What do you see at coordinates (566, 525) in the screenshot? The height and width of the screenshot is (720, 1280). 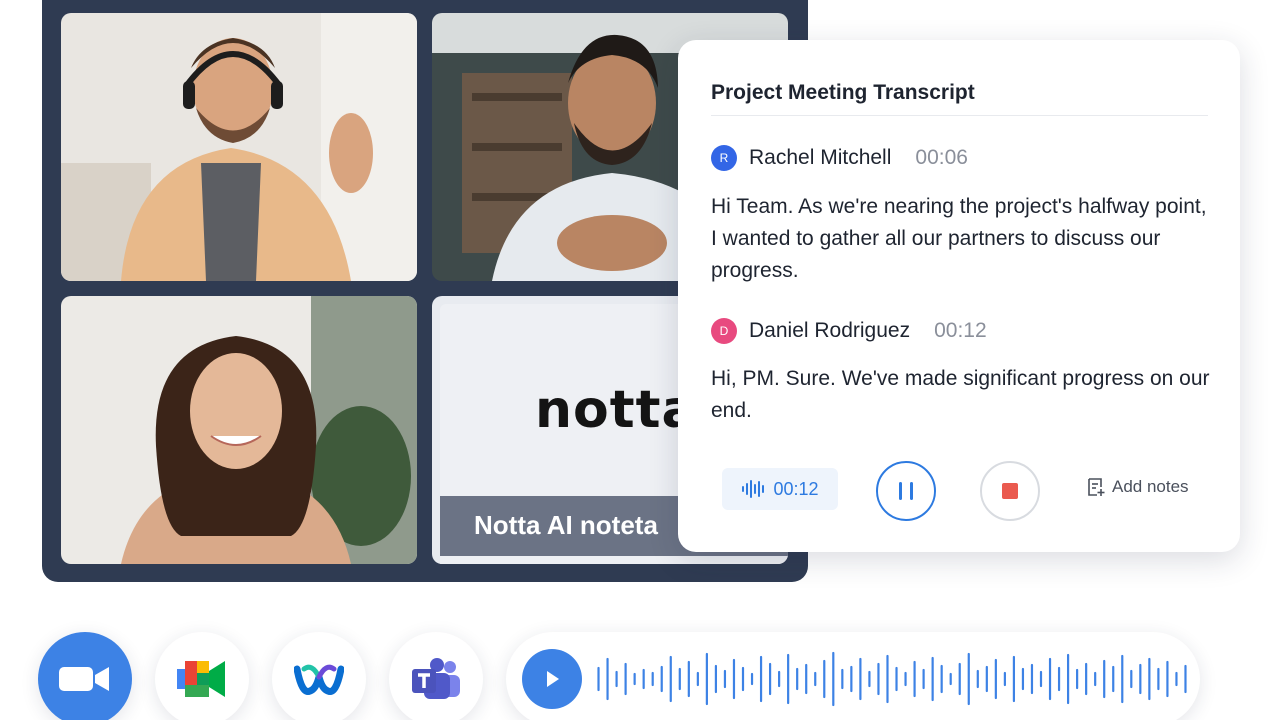 I see `notta-banner-label: Notta AI noteta` at bounding box center [566, 525].